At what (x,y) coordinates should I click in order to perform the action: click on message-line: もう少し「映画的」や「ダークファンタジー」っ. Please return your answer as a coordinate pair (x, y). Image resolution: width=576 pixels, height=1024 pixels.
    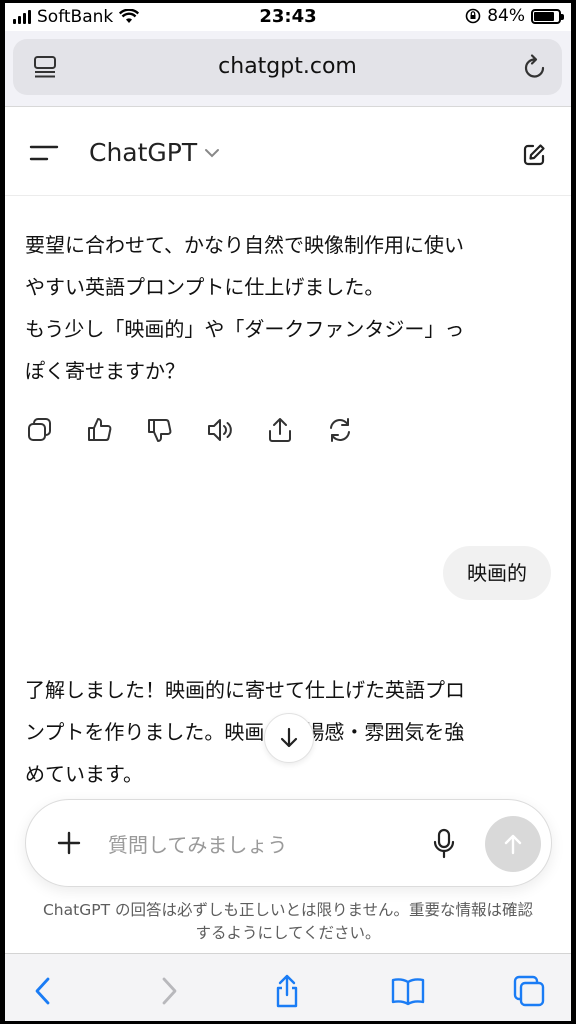
    Looking at the image, I should click on (245, 329).